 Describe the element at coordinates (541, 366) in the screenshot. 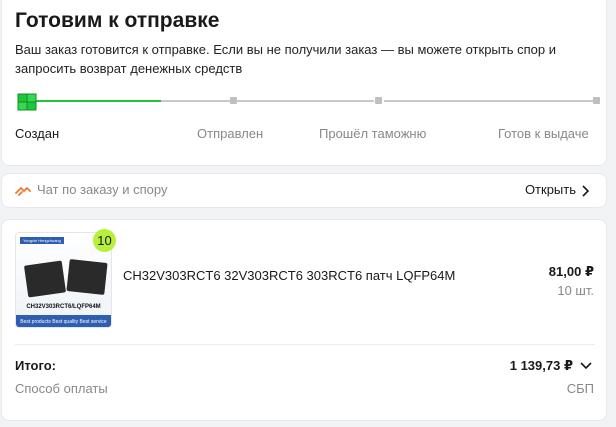

I see `total-value: 1 139,73 ₽` at that location.